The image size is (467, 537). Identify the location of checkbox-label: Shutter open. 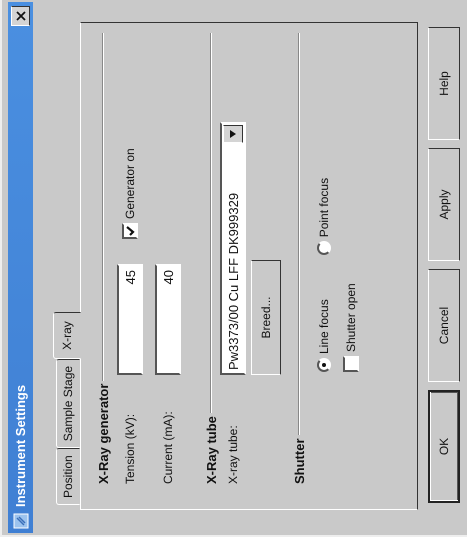
(351, 317).